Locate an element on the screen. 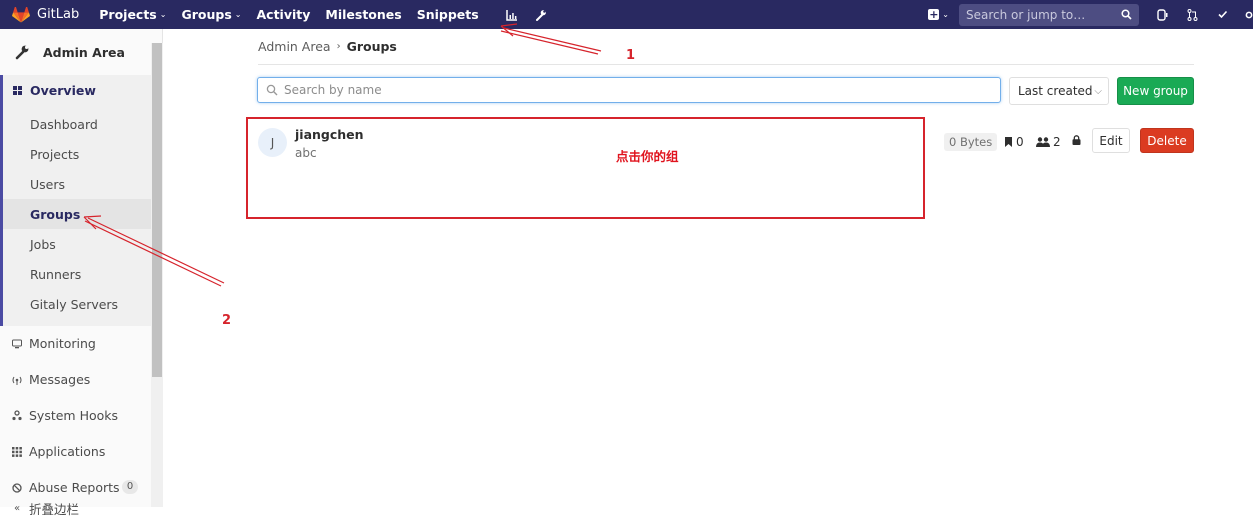 This screenshot has width=1253, height=518. sidebar-item-projects: Projects is located at coordinates (54, 154).